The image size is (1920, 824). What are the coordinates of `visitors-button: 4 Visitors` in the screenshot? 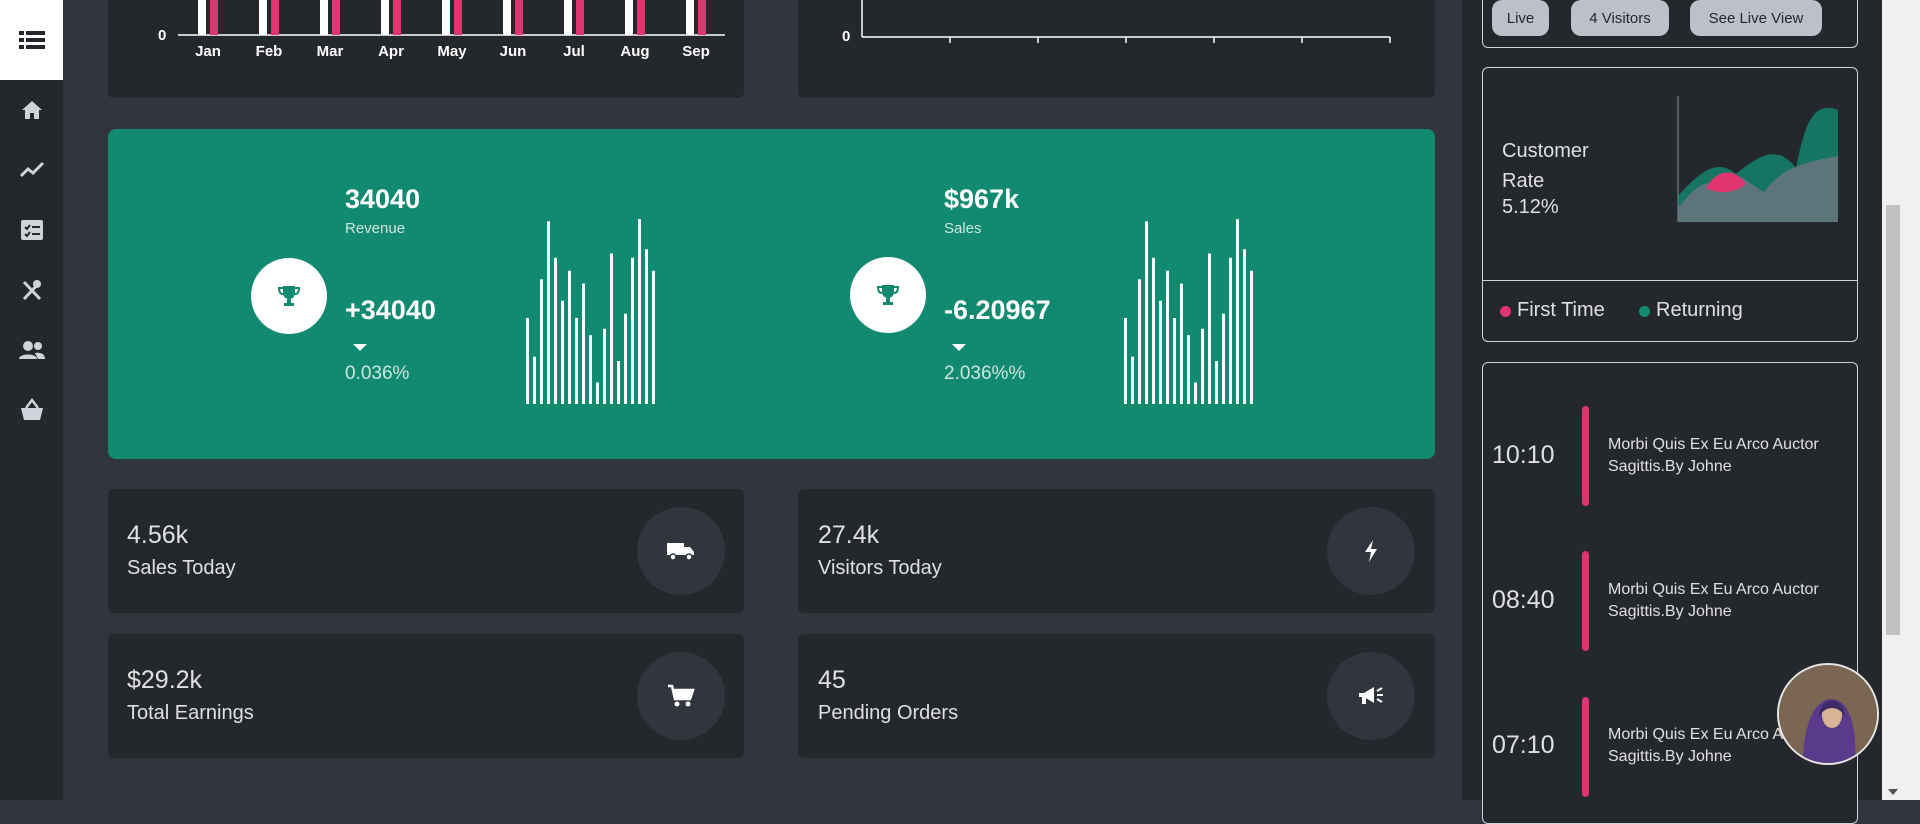 It's located at (1620, 18).